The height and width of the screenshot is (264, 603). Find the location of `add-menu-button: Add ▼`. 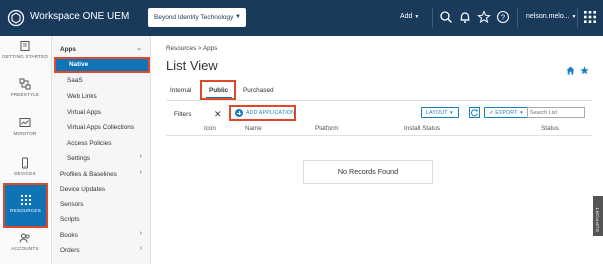

add-menu-button: Add ▼ is located at coordinates (409, 16).